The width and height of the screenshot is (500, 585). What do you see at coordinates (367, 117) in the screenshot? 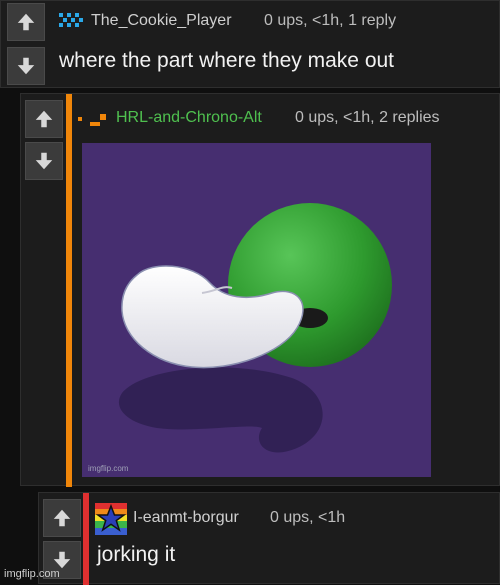
I see `comment-meta: 0 ups, <1h, 2 replies` at bounding box center [367, 117].